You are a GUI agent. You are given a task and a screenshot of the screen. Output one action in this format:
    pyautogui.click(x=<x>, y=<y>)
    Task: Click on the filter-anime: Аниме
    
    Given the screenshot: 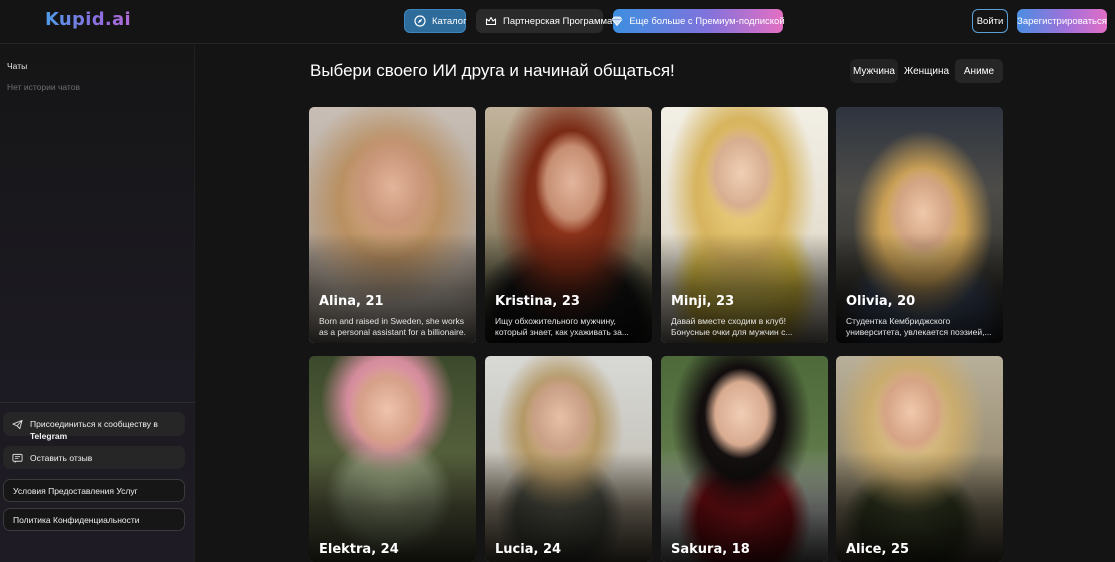 What is the action you would take?
    pyautogui.click(x=979, y=71)
    